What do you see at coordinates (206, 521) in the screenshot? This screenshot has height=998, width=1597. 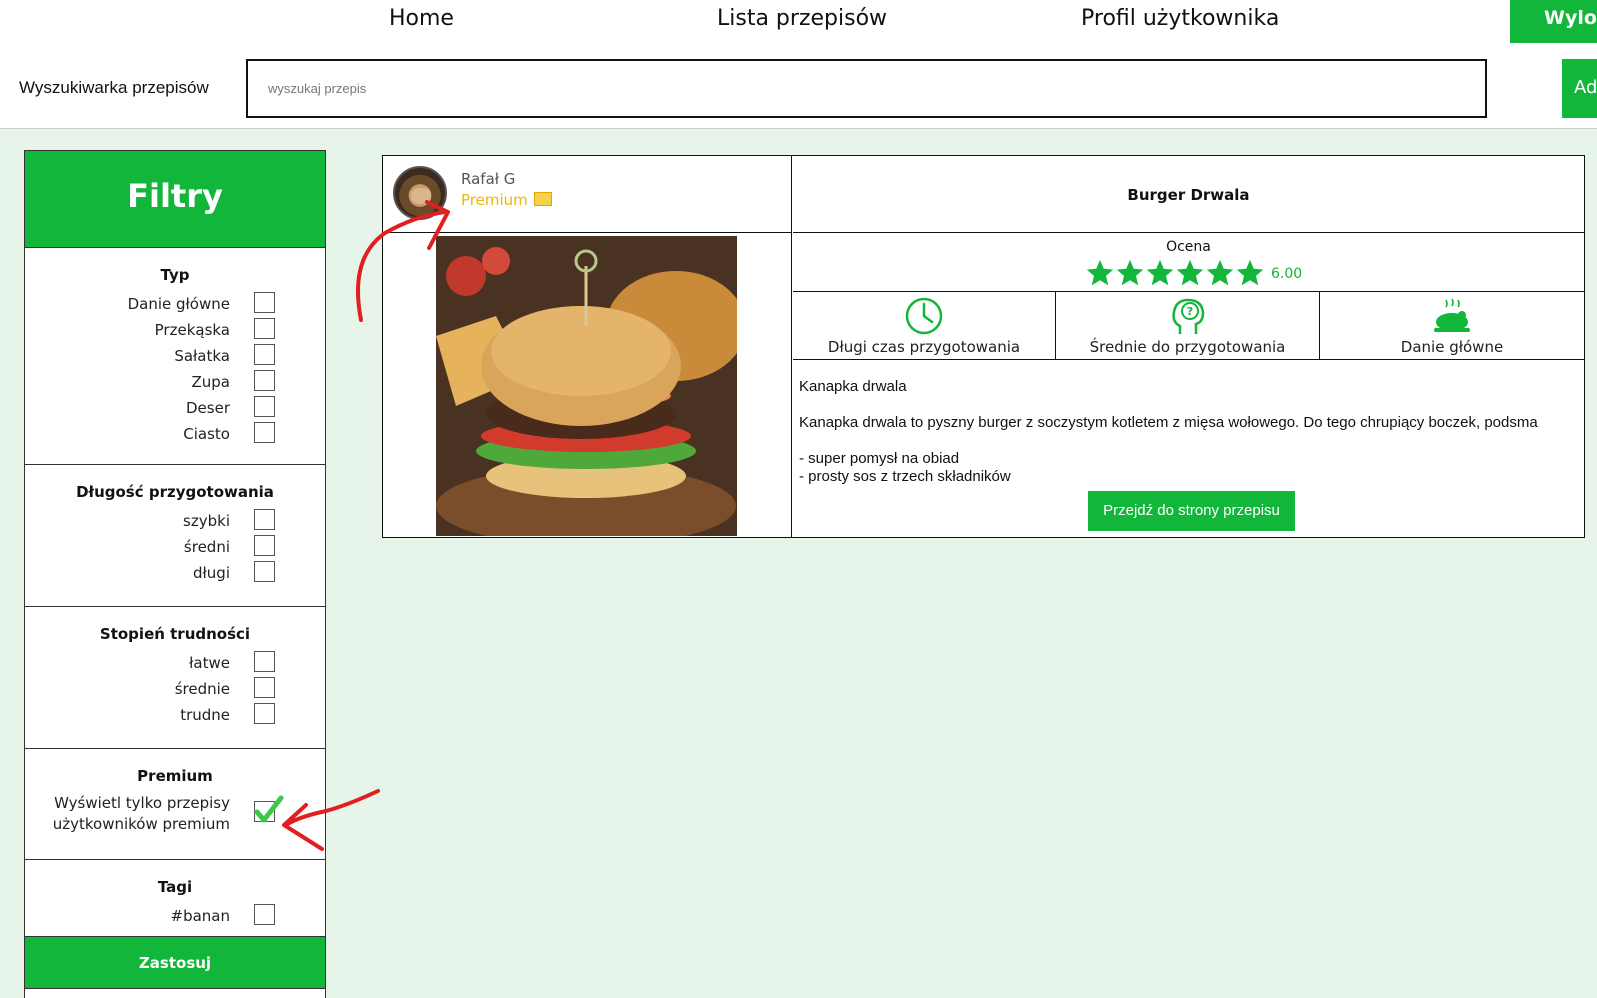 I see `filter-option-label: szybki` at bounding box center [206, 521].